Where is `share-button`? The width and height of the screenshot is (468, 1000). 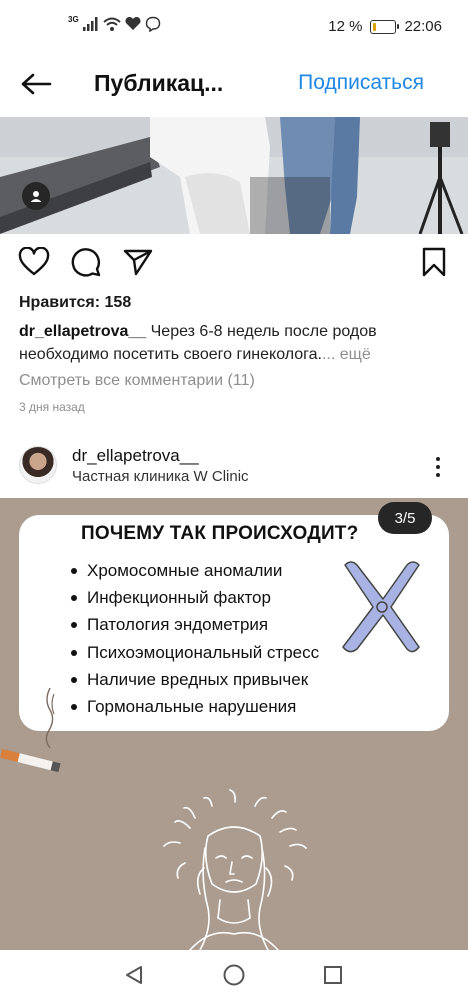
share-button is located at coordinates (138, 262).